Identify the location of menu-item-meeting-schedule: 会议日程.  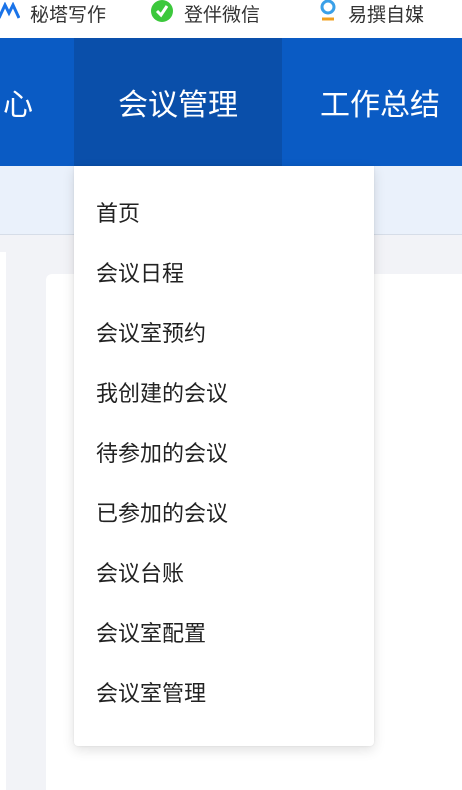
(140, 275).